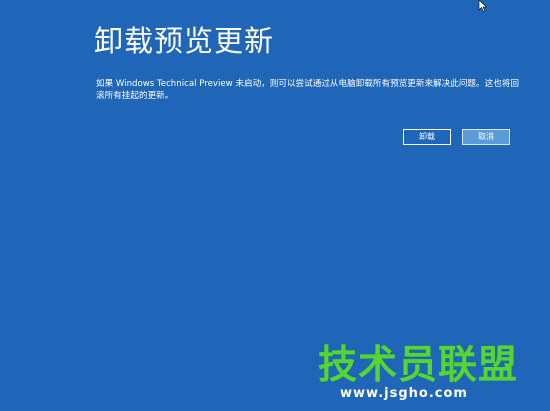  I want to click on page-title: 卸载预览更新, so click(184, 41).